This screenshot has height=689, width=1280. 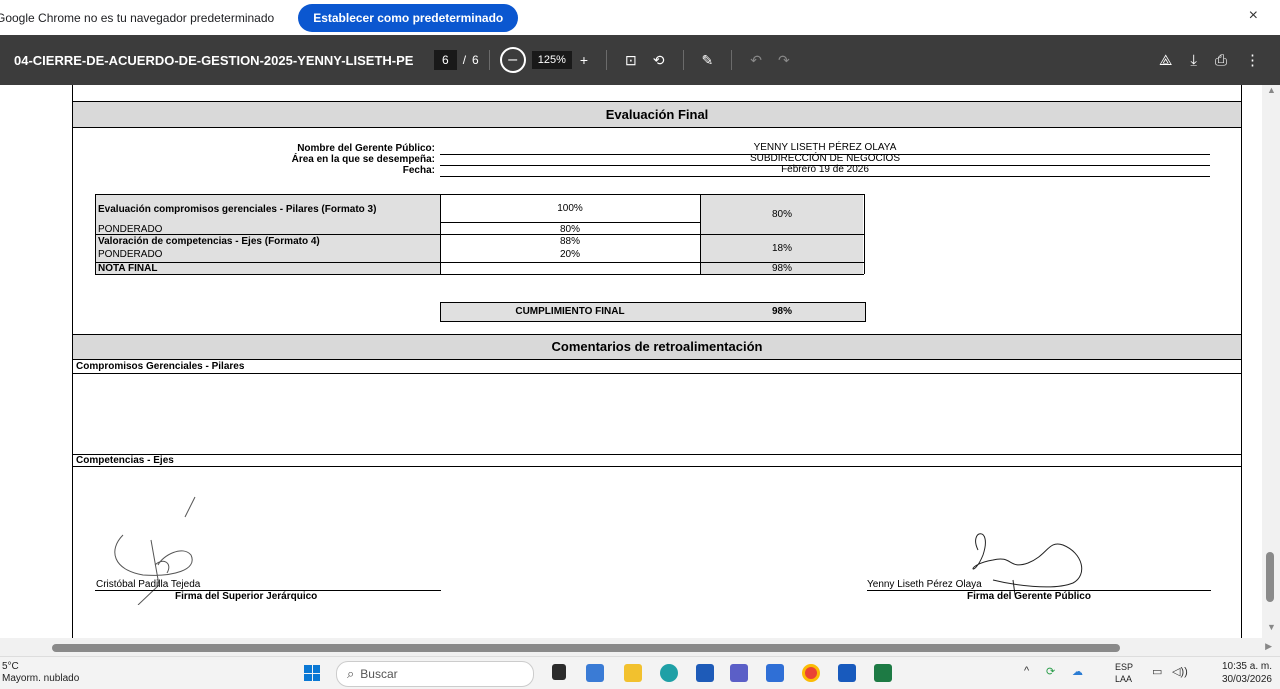 What do you see at coordinates (570, 311) in the screenshot?
I see `cumplimiento-label: CUMPLIMIENTO FINAL` at bounding box center [570, 311].